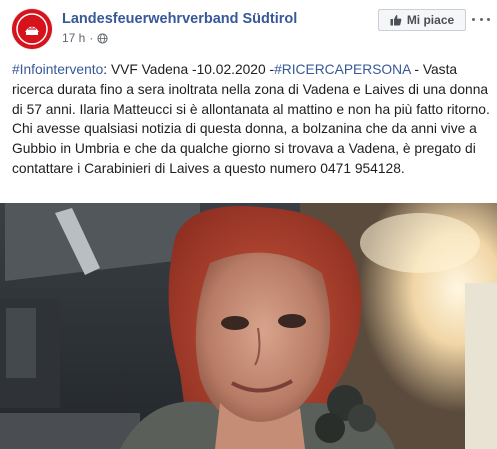  I want to click on hashtag-infointervento: #Infointervento, so click(57, 69).